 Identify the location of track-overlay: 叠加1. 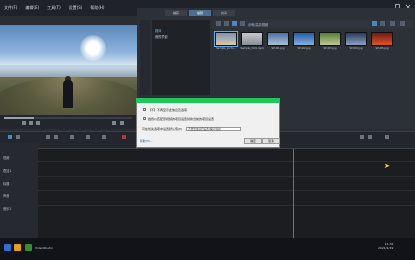
(7, 170).